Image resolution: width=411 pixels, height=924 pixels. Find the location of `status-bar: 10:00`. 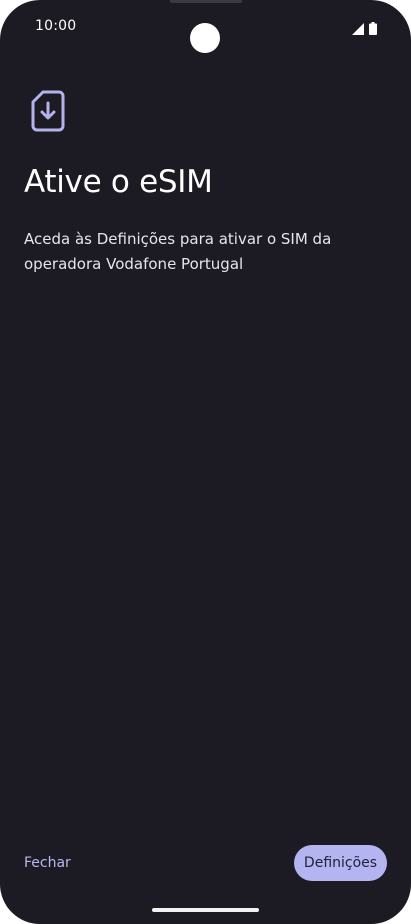

status-bar: 10:00 is located at coordinates (205, 26).